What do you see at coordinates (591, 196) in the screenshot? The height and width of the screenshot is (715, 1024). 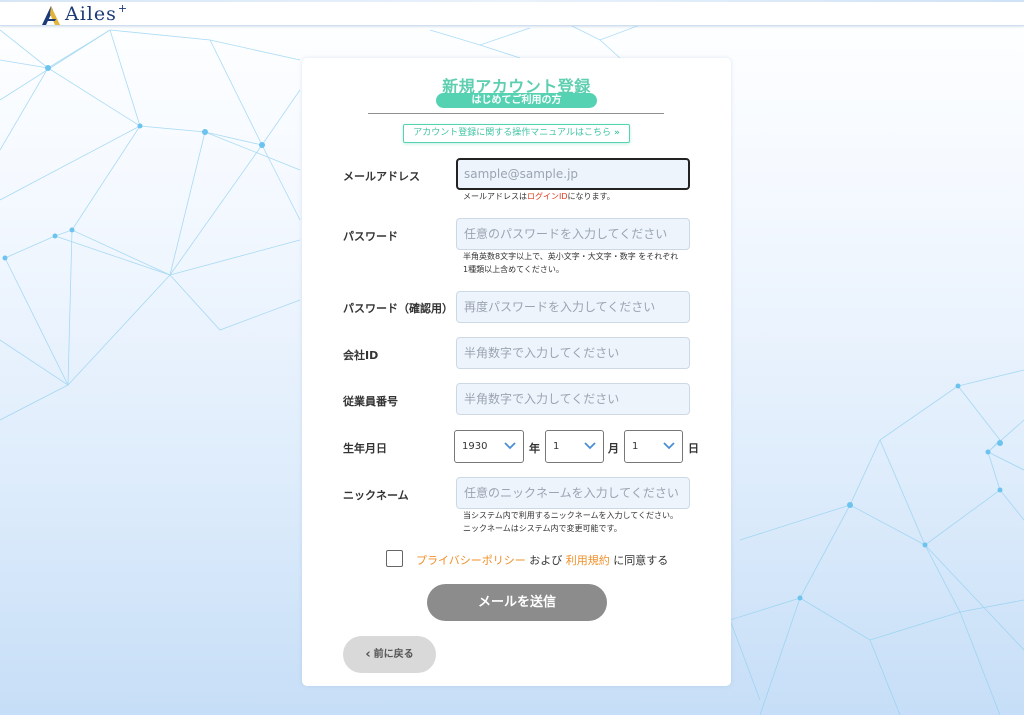 I see `email-help-suffix: になります。` at bounding box center [591, 196].